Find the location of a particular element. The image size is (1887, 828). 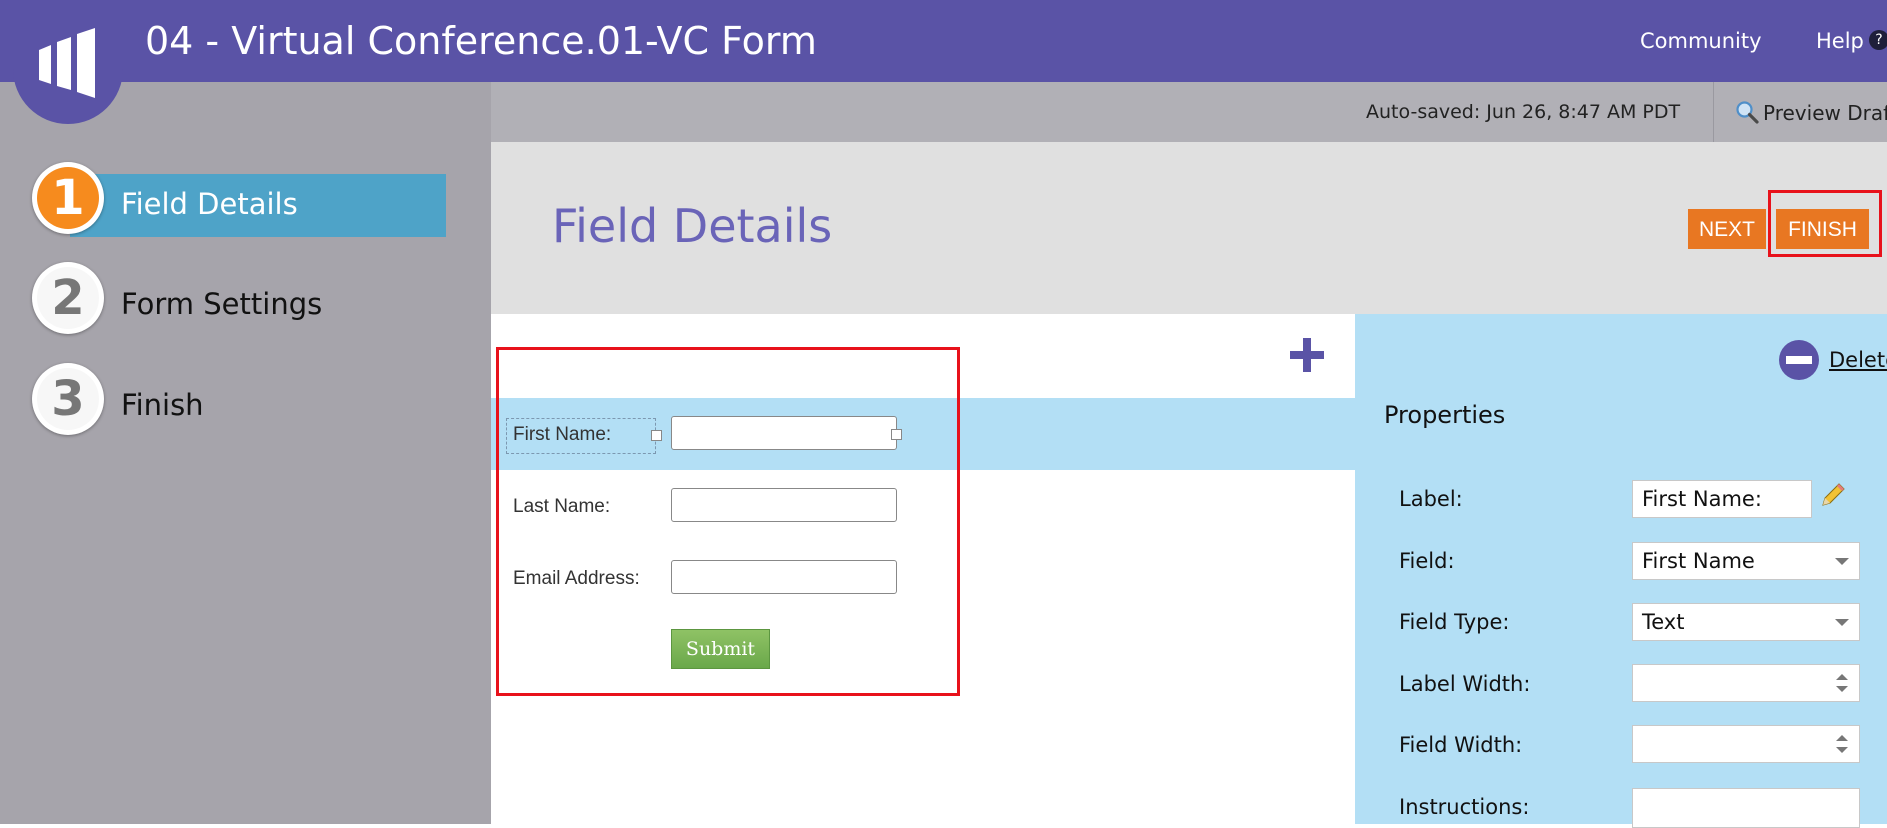

prop-label: Instructions: is located at coordinates (1464, 807).